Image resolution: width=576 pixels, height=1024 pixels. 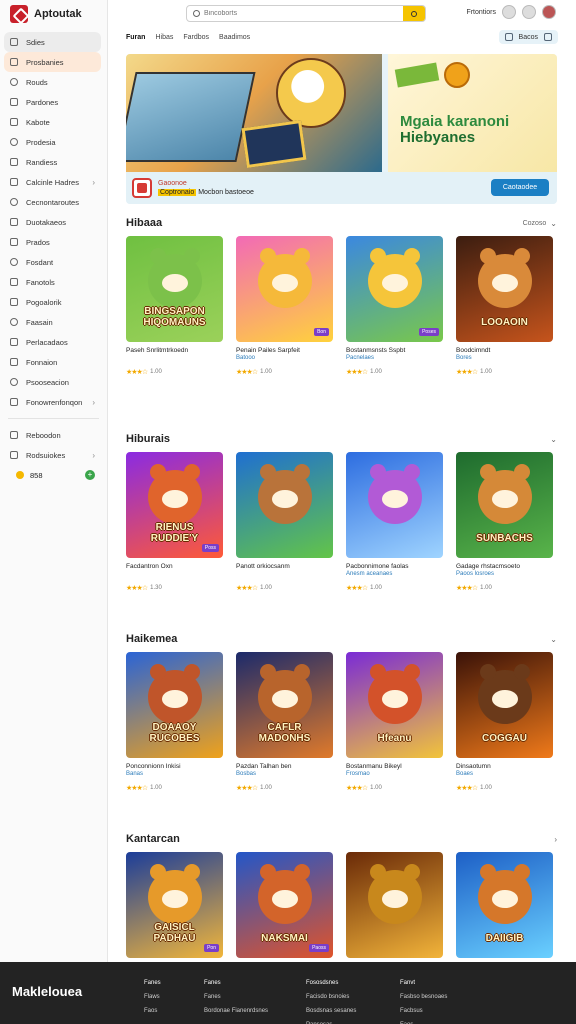 What do you see at coordinates (52, 242) in the screenshot?
I see `sidebar-item: Prados` at bounding box center [52, 242].